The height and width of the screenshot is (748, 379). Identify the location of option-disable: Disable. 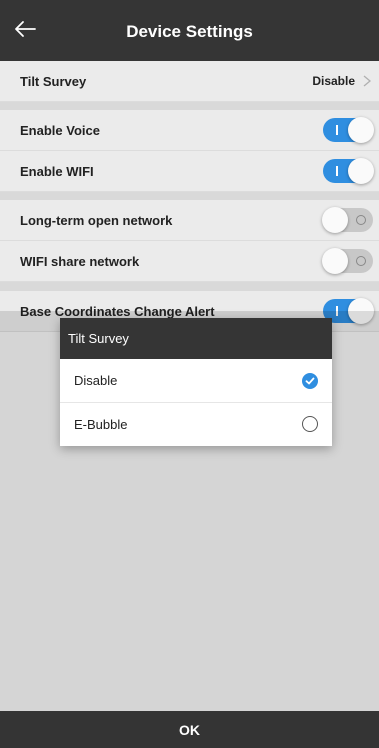
(196, 380).